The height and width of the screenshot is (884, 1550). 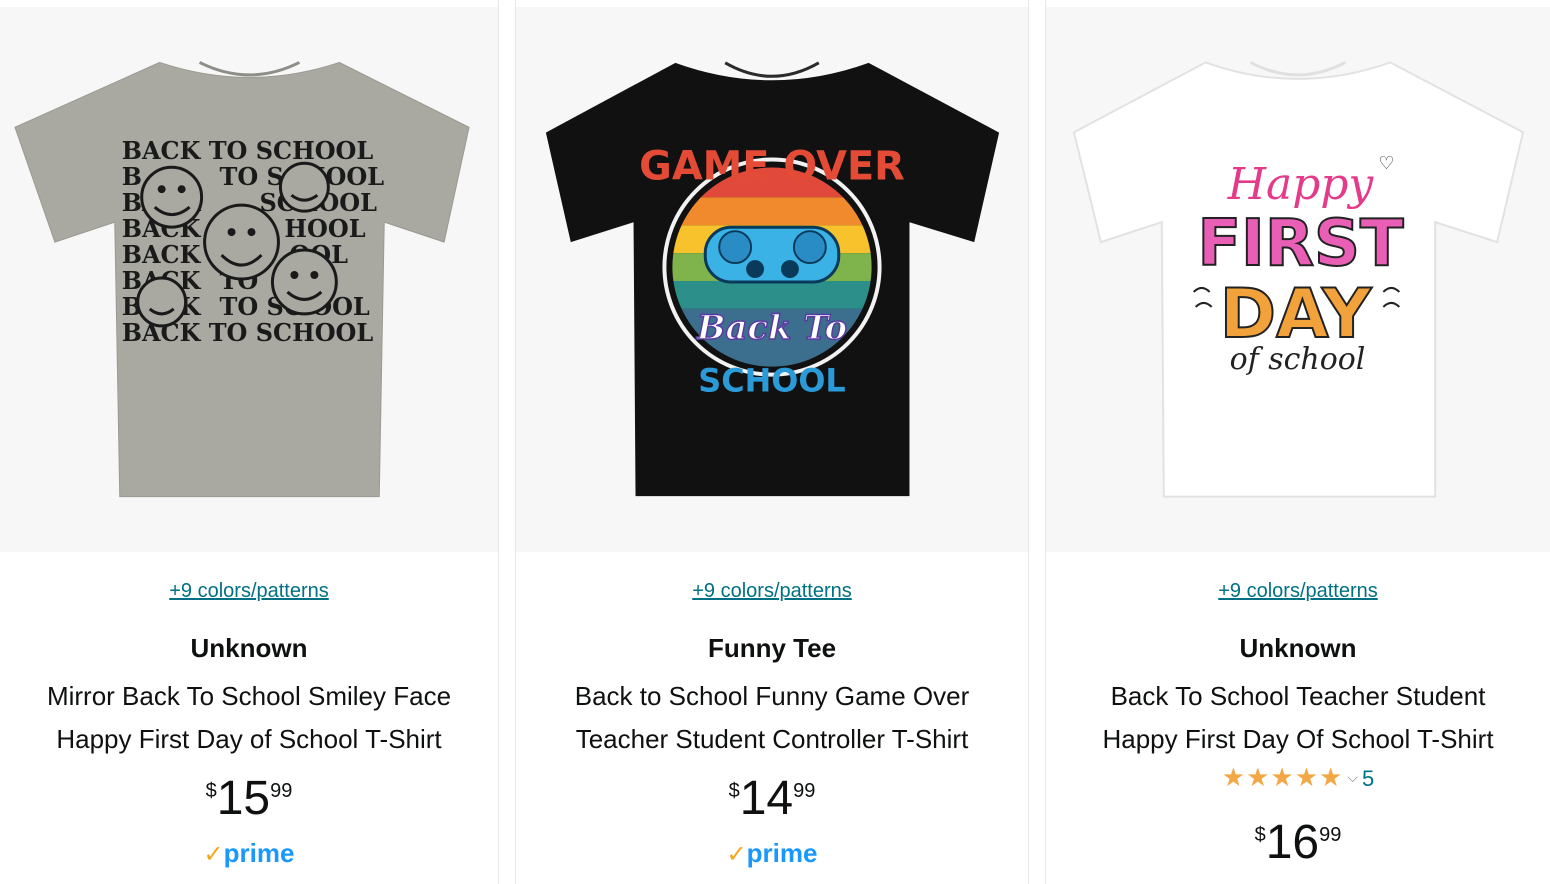 I want to click on product-price: $1499, so click(x=772, y=799).